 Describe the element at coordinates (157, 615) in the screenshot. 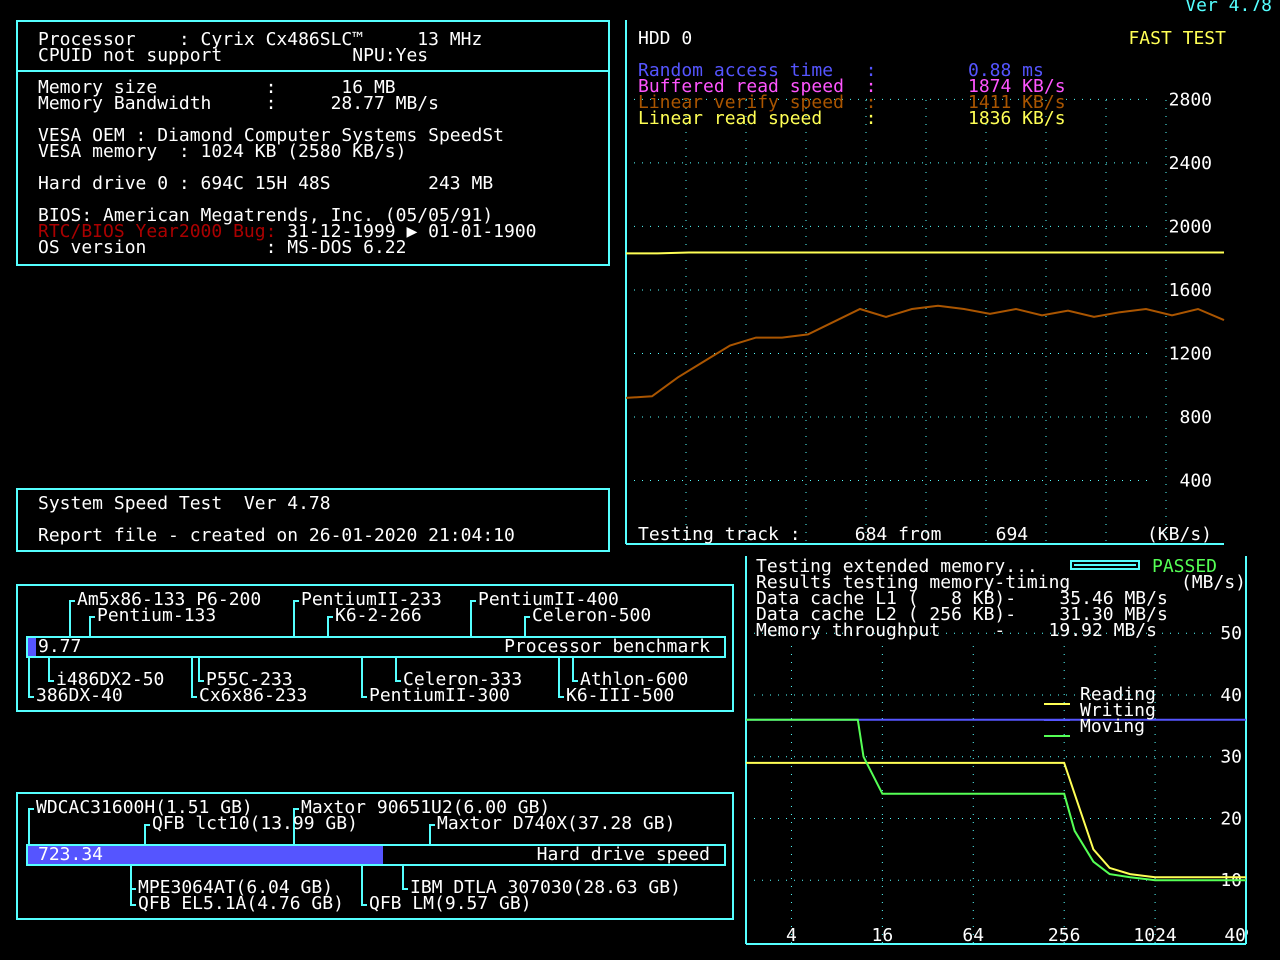

I see `cpu_bench-marker-label: Pentium-133` at that location.